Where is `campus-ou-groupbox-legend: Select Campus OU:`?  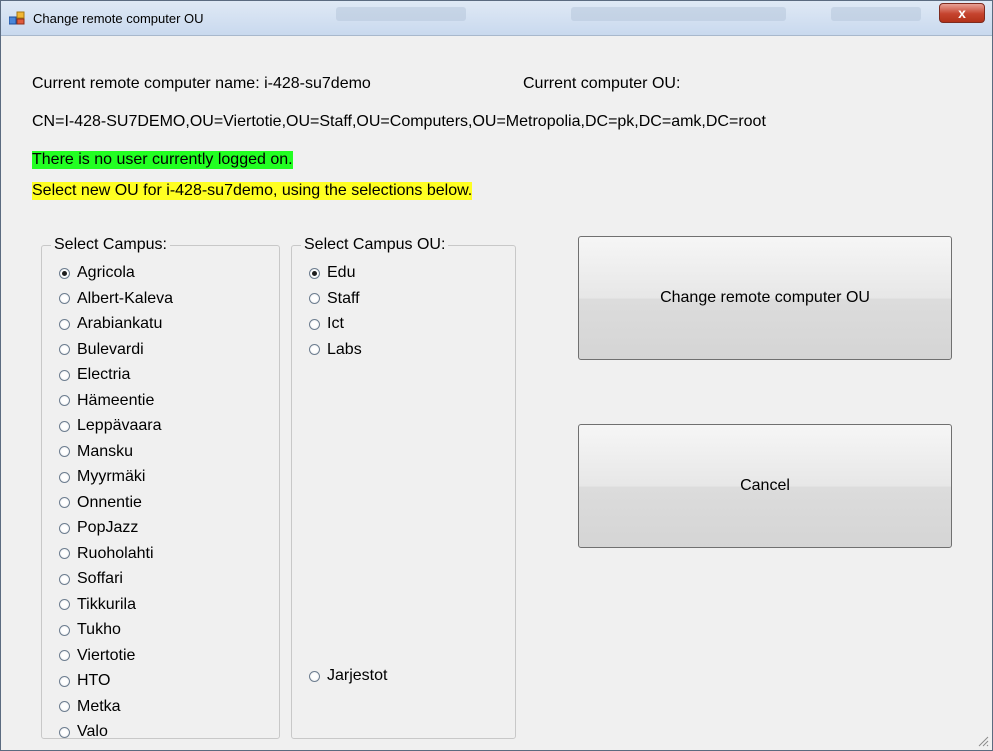
campus-ou-groupbox-legend: Select Campus OU: is located at coordinates (375, 245).